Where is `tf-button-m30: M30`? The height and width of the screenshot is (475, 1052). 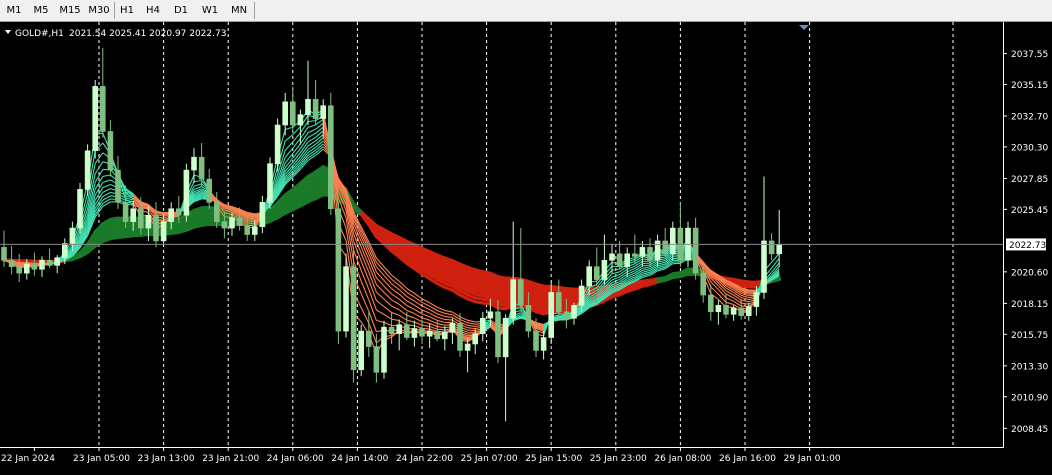
tf-button-m30: M30 is located at coordinates (99, 10).